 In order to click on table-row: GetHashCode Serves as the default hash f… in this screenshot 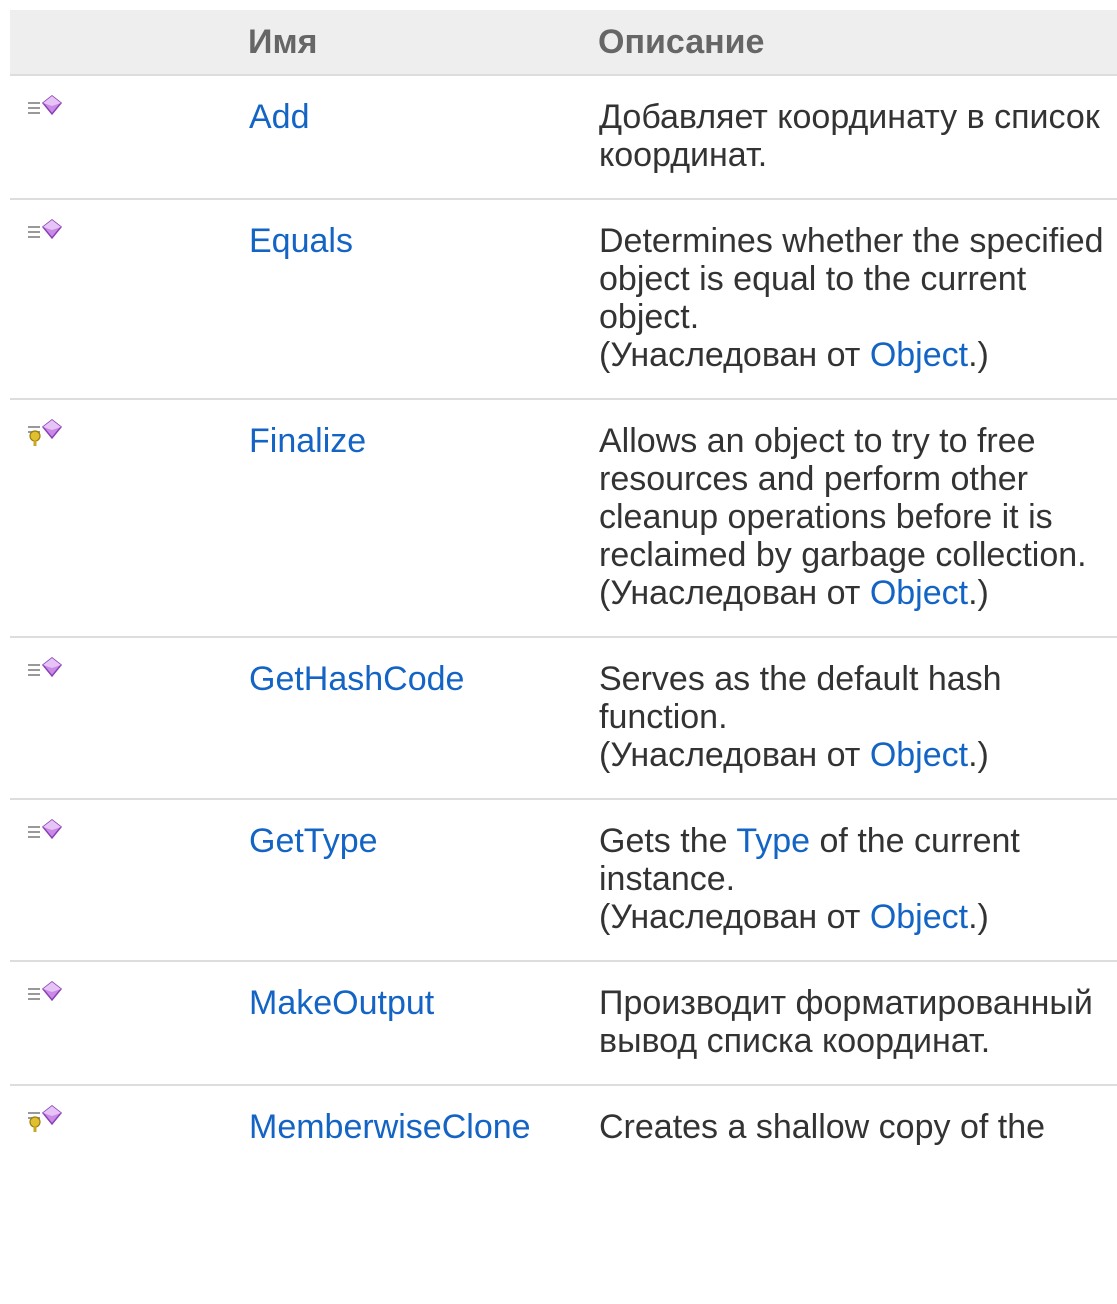, I will do `click(563, 718)`.